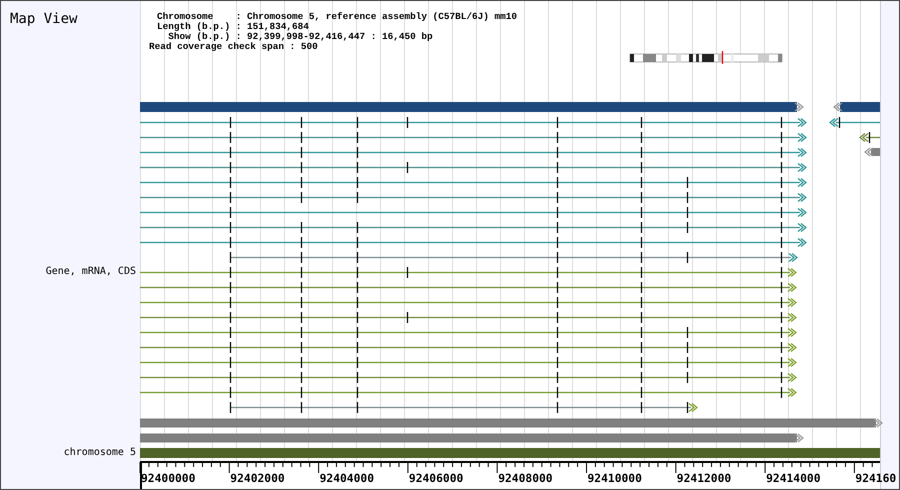  What do you see at coordinates (257, 478) in the screenshot?
I see `axis-label: 92402000` at bounding box center [257, 478].